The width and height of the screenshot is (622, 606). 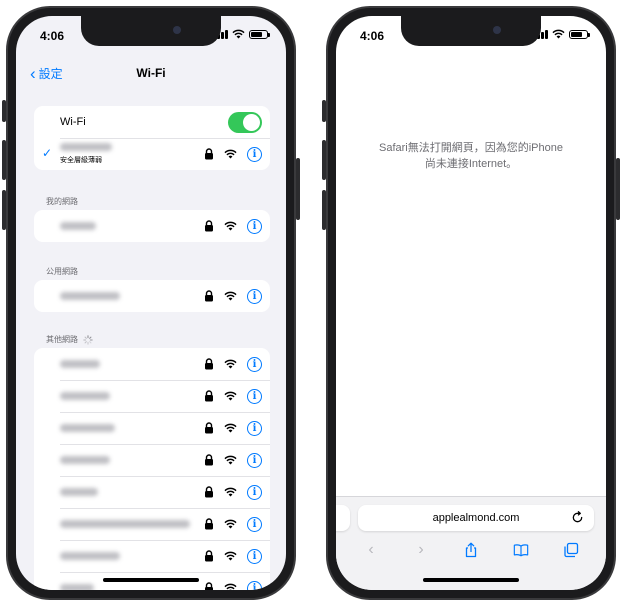 I want to click on previous-tab-address-bar, so click(x=343, y=518).